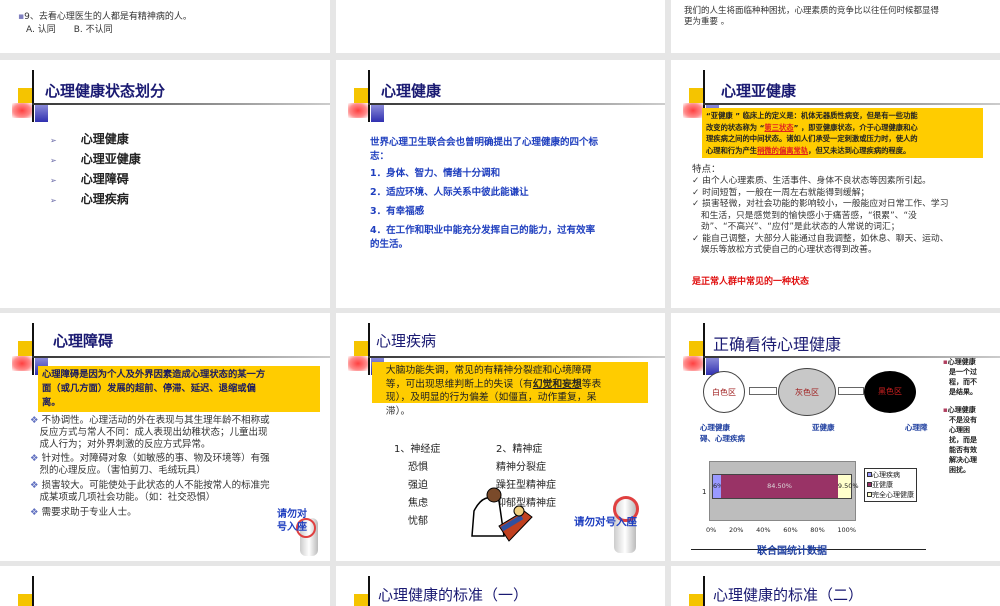 The width and height of the screenshot is (1000, 606). What do you see at coordinates (707, 22) in the screenshot?
I see `body-text: 更为重要 。` at bounding box center [707, 22].